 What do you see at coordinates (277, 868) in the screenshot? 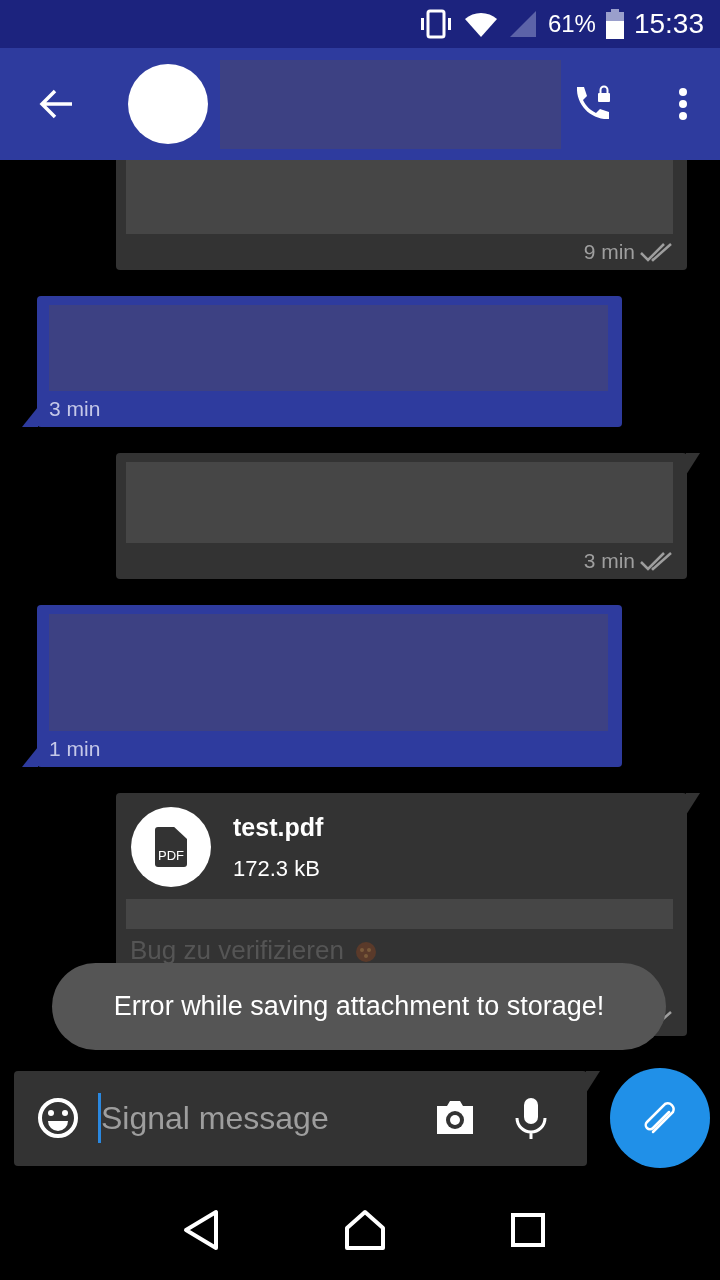
I see `file-size: 172.3 kB` at bounding box center [277, 868].